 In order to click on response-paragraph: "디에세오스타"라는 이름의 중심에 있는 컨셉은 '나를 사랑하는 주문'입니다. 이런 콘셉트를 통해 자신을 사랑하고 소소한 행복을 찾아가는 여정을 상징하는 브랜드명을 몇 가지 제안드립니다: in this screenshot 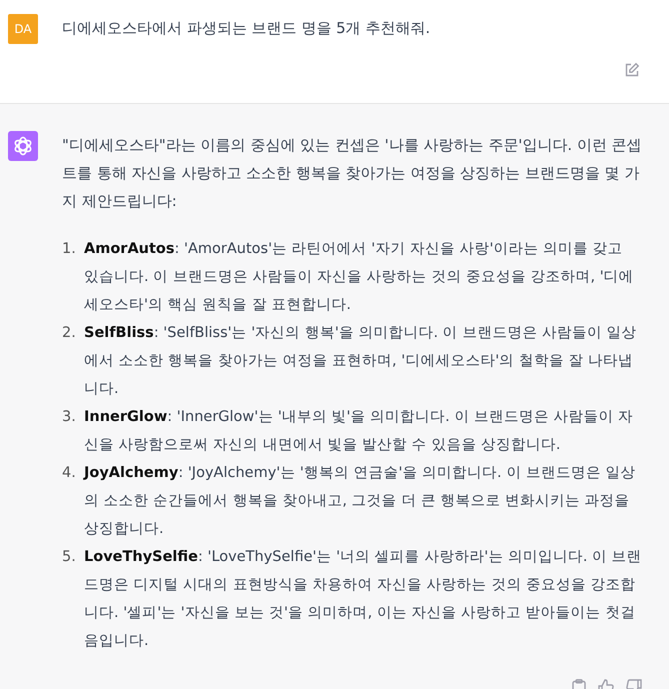, I will do `click(352, 173)`.